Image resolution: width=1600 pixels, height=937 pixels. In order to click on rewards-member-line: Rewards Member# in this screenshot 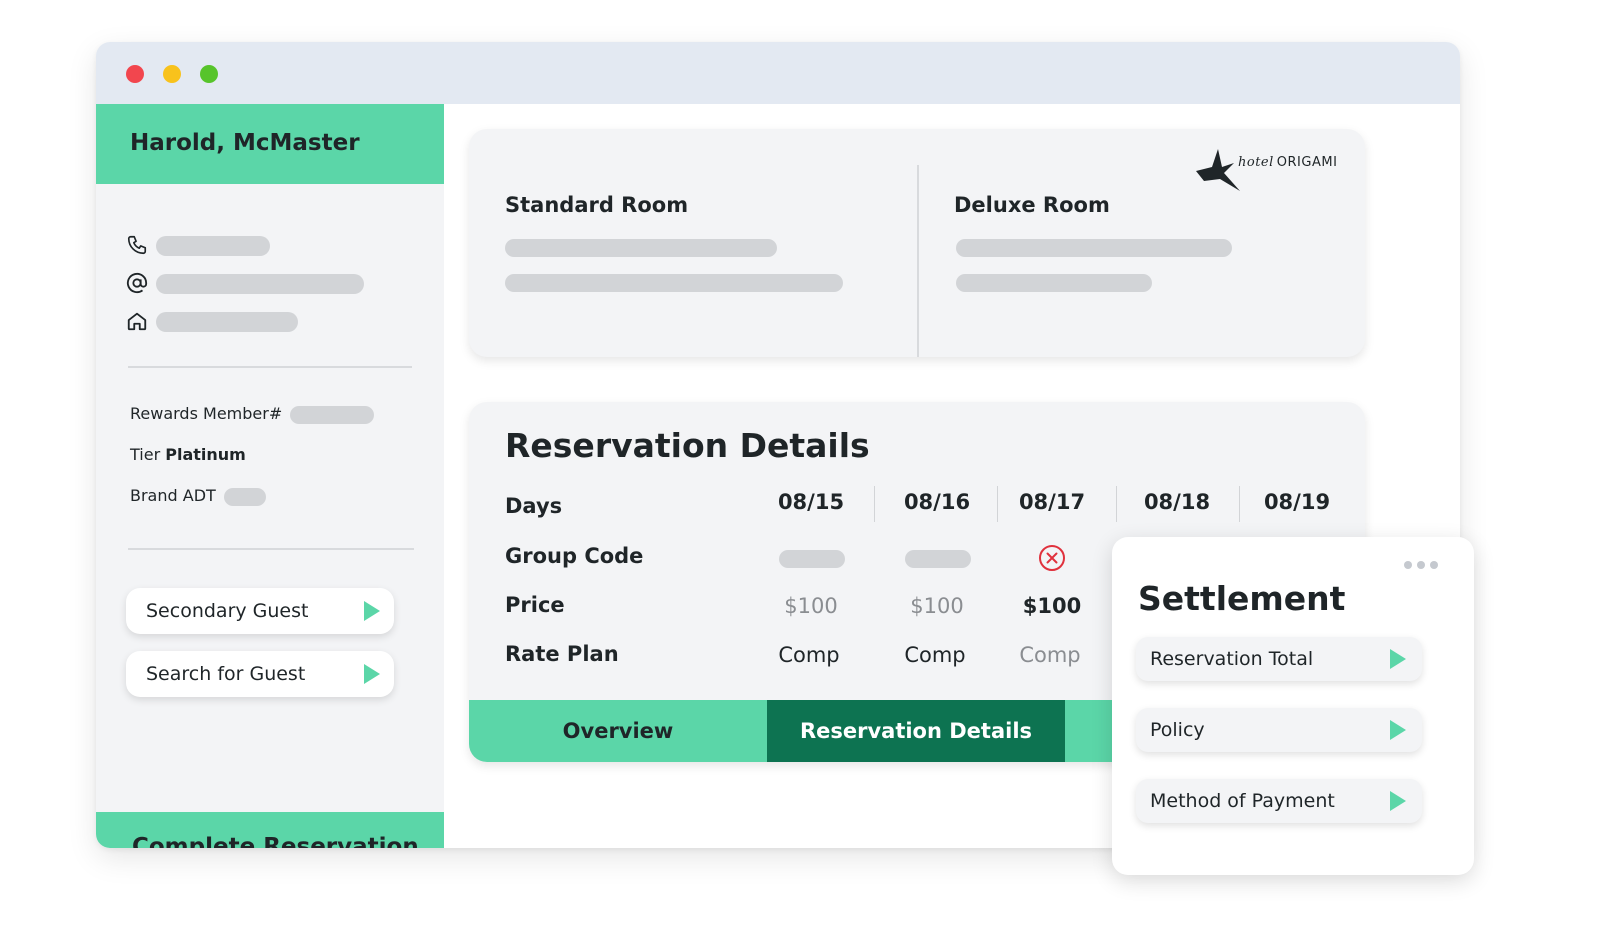, I will do `click(252, 414)`.